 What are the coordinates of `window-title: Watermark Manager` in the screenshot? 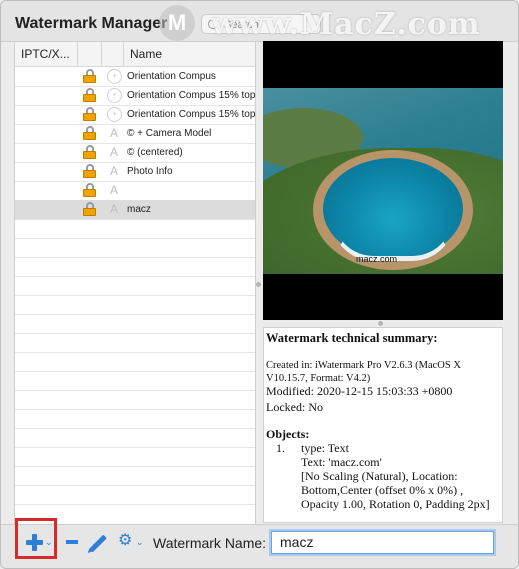 It's located at (91, 23).